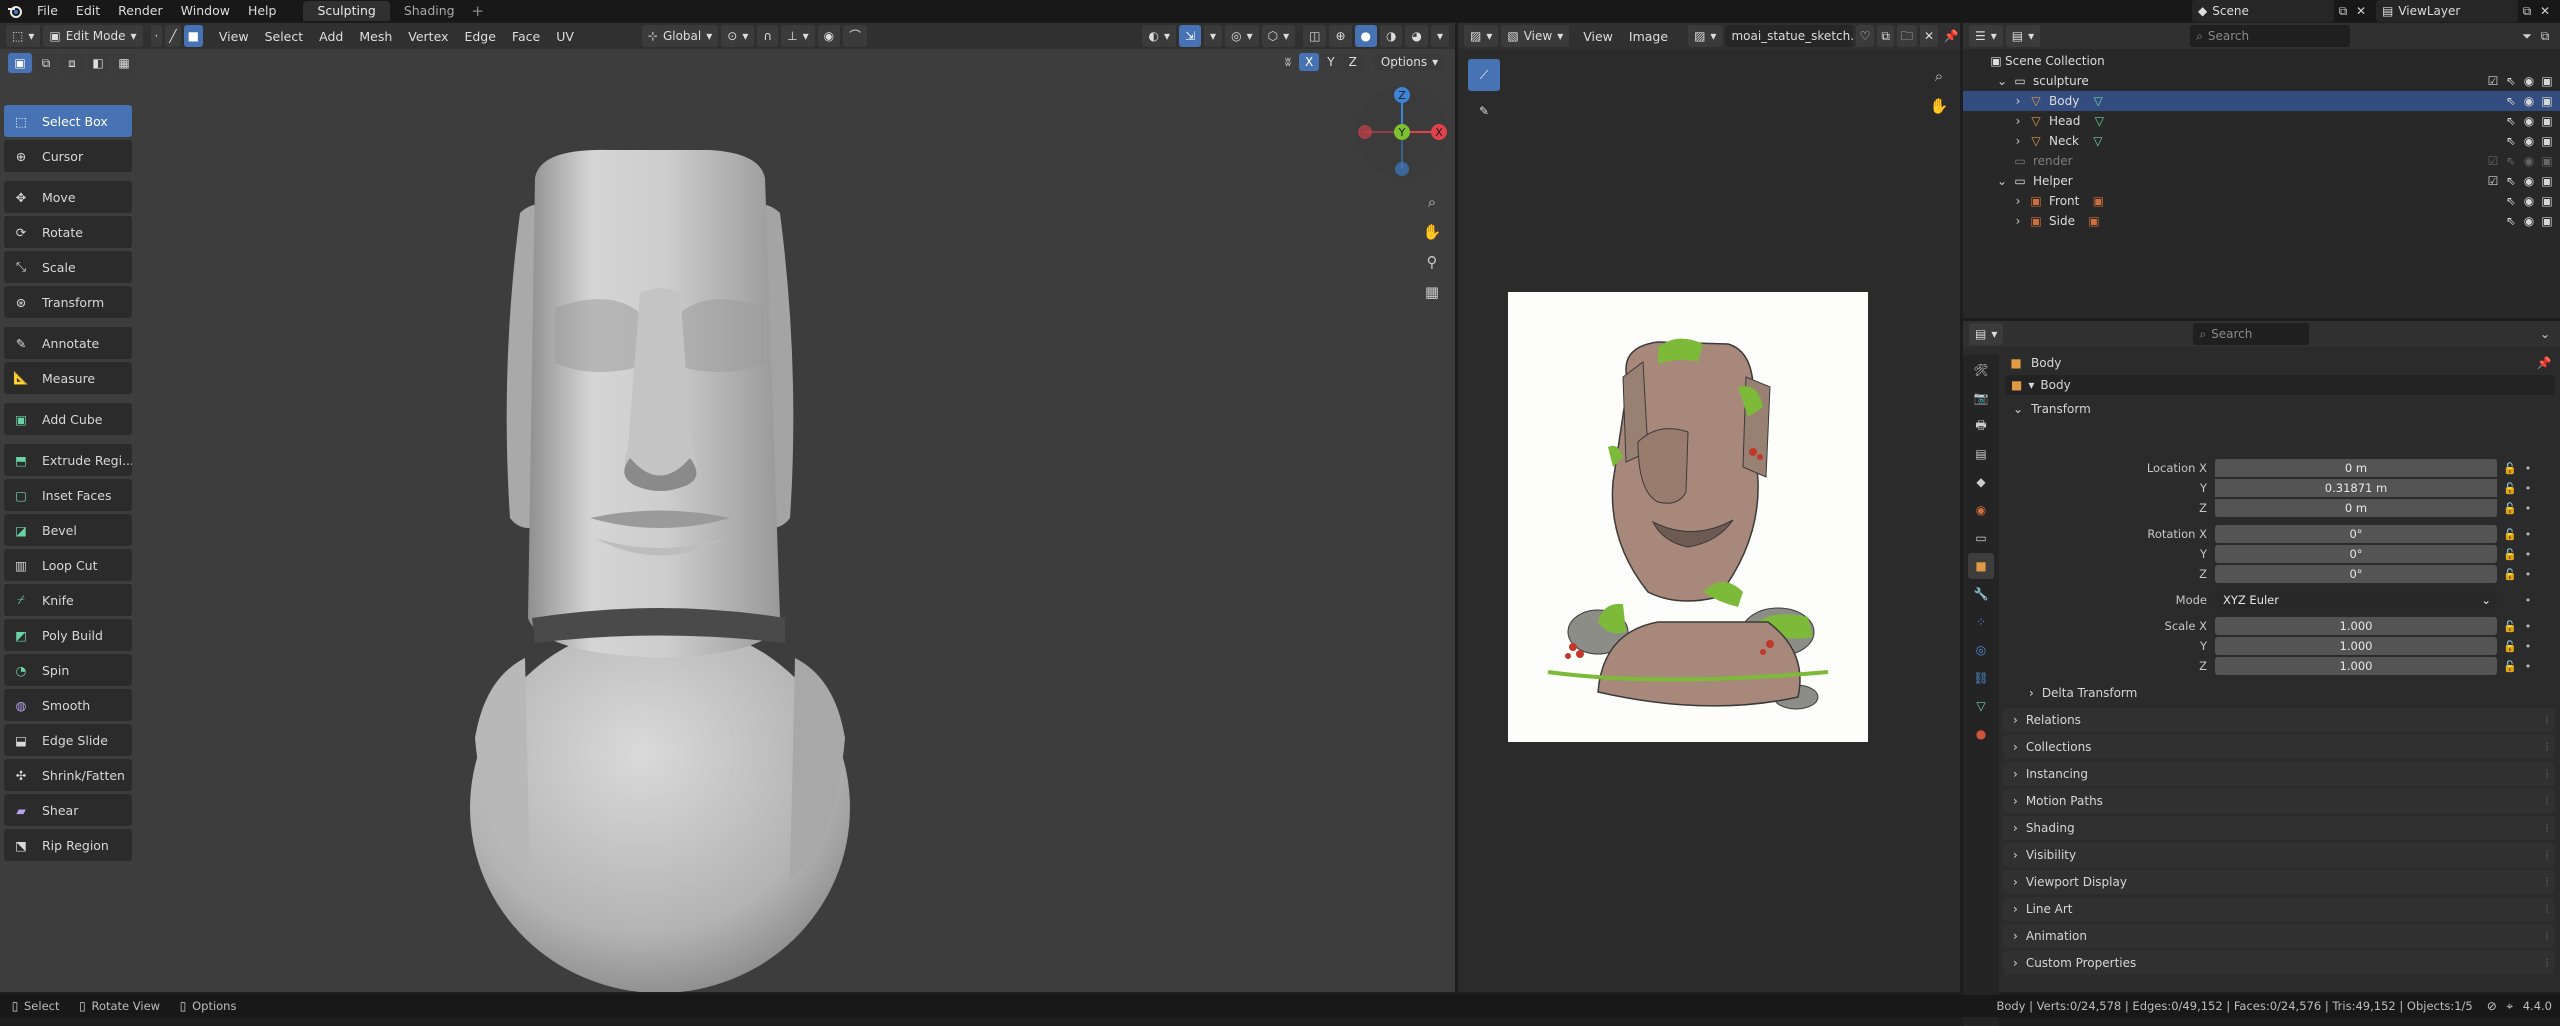  What do you see at coordinates (2356, 468) in the screenshot?
I see `location-x-field: 0 m` at bounding box center [2356, 468].